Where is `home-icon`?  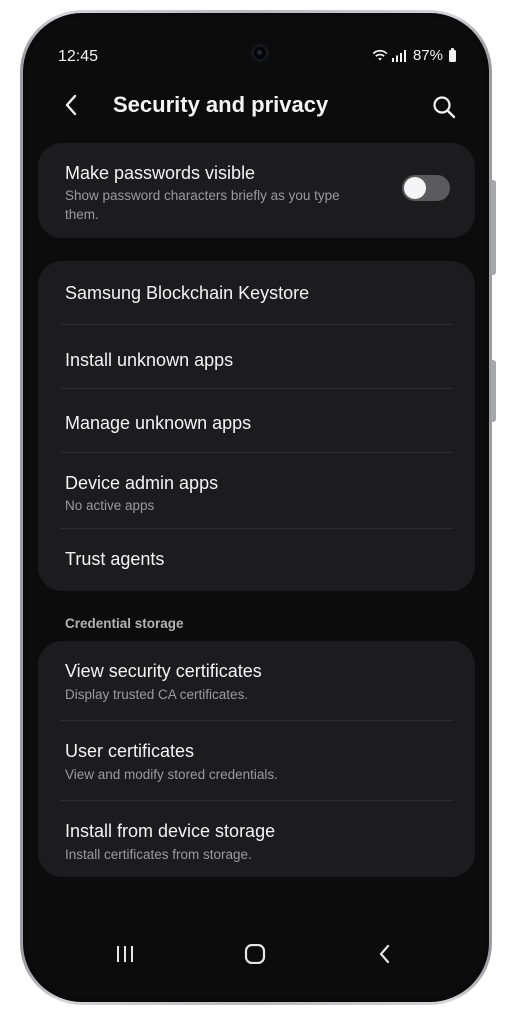
home-icon is located at coordinates (255, 954).